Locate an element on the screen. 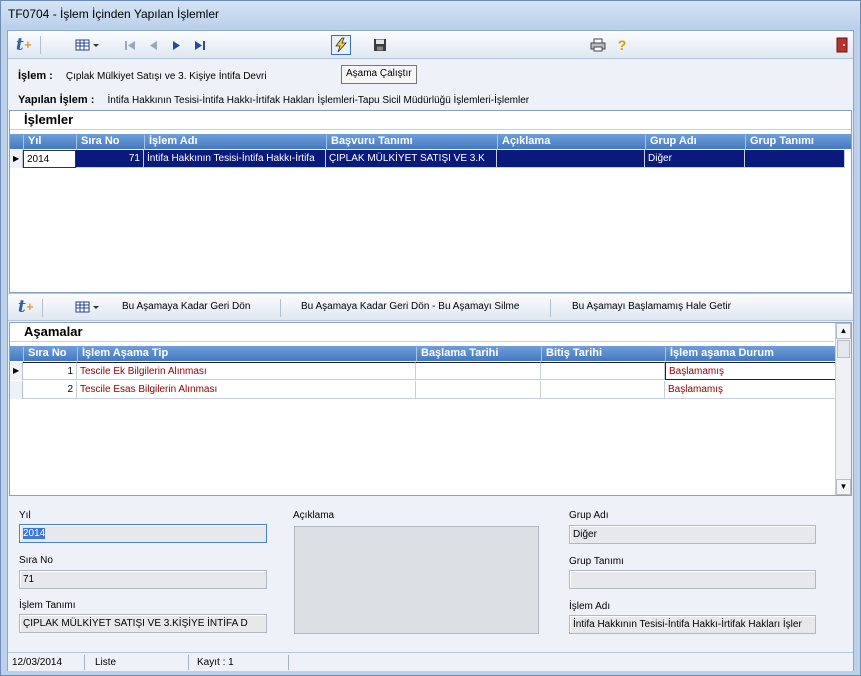 The image size is (861, 676). asamalar-caption: Aşamalar is located at coordinates (422, 332).